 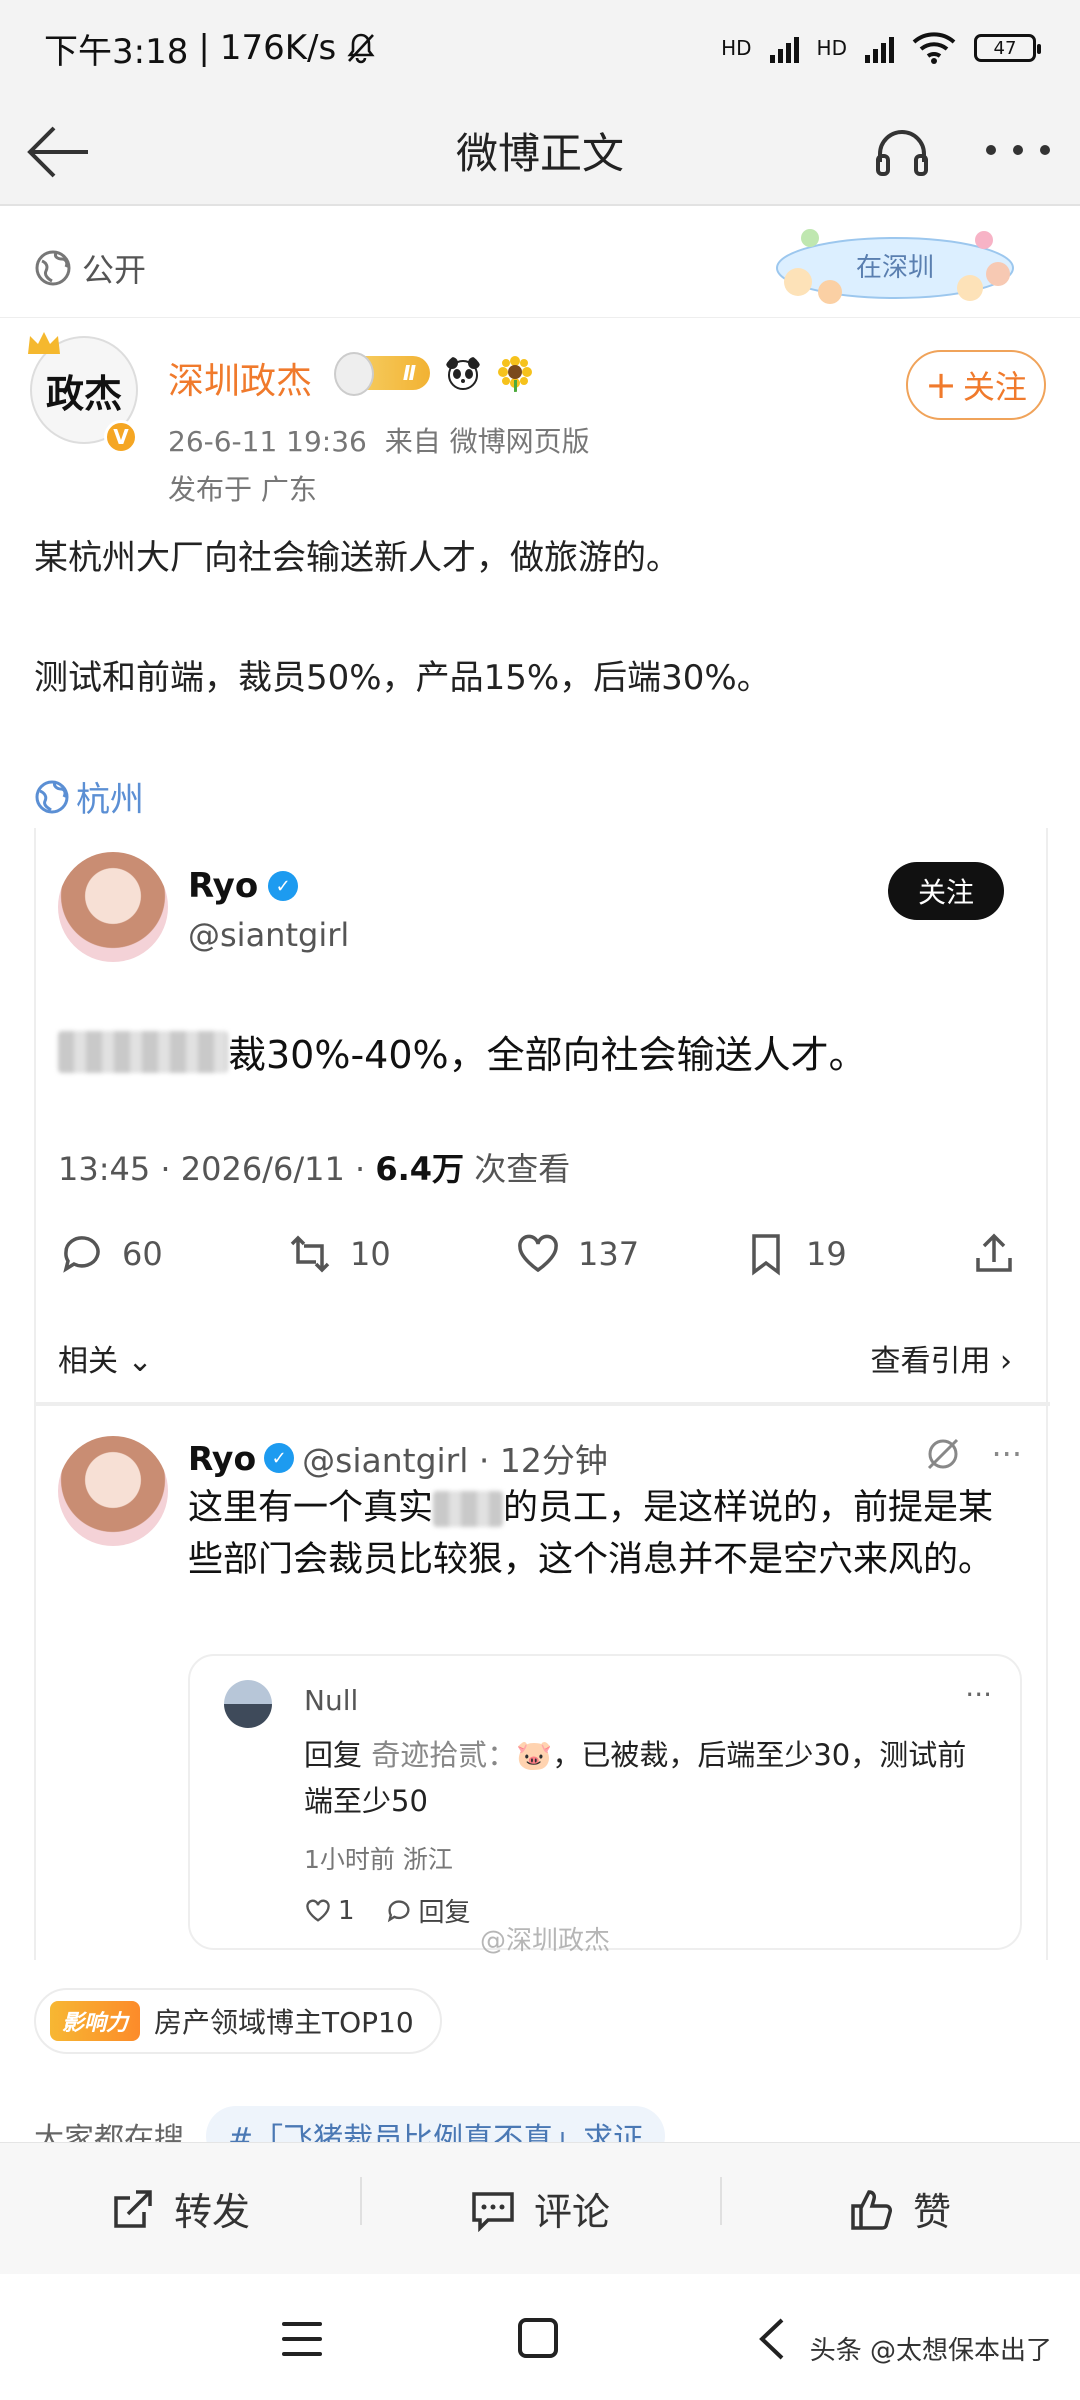 What do you see at coordinates (95, 2021) in the screenshot?
I see `influence-tag: 影响力` at bounding box center [95, 2021].